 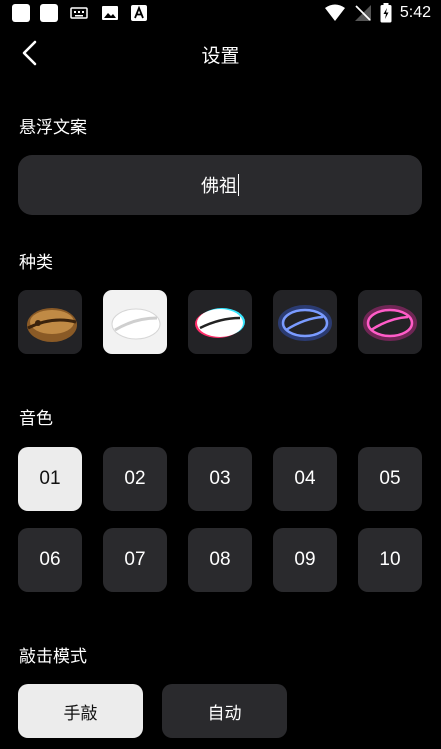 I want to click on neon-blue-fish-icon, so click(x=305, y=323).